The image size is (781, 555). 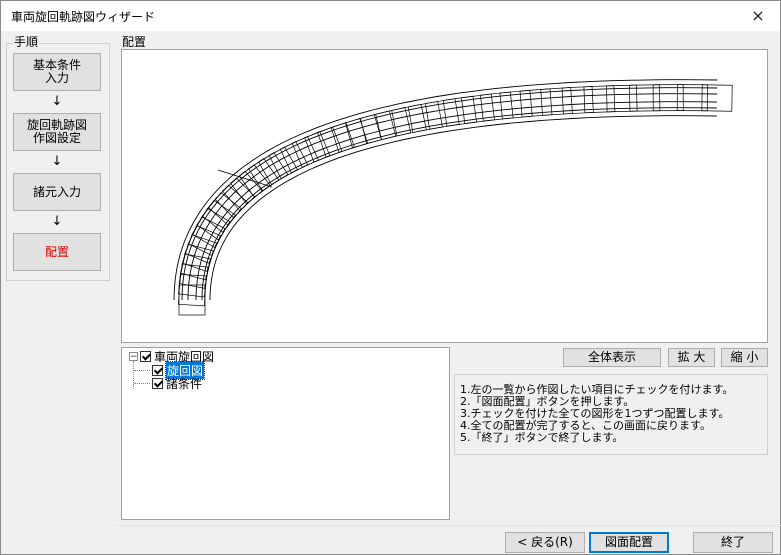 What do you see at coordinates (542, 437) in the screenshot?
I see `instruction-line: 5.「終了」ボタンで終了します。` at bounding box center [542, 437].